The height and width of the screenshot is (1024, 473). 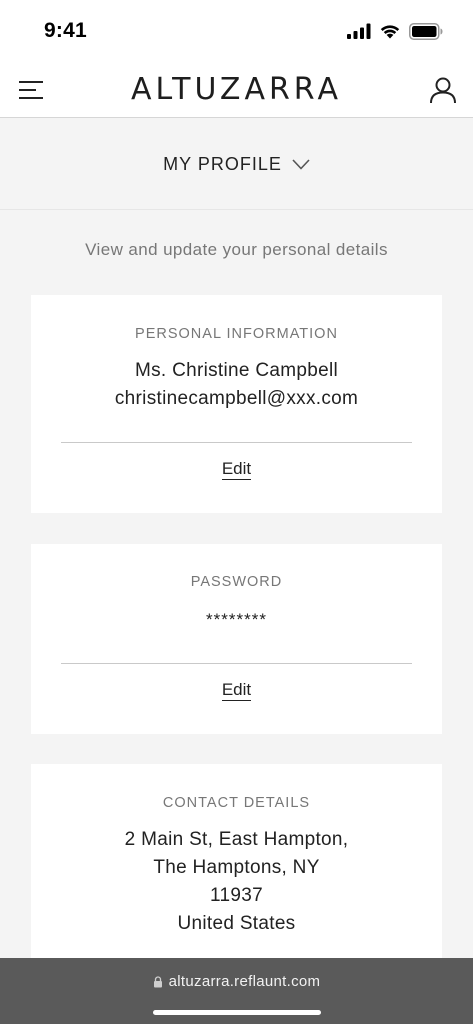 What do you see at coordinates (236, 895) in the screenshot?
I see `address-line: 11937` at bounding box center [236, 895].